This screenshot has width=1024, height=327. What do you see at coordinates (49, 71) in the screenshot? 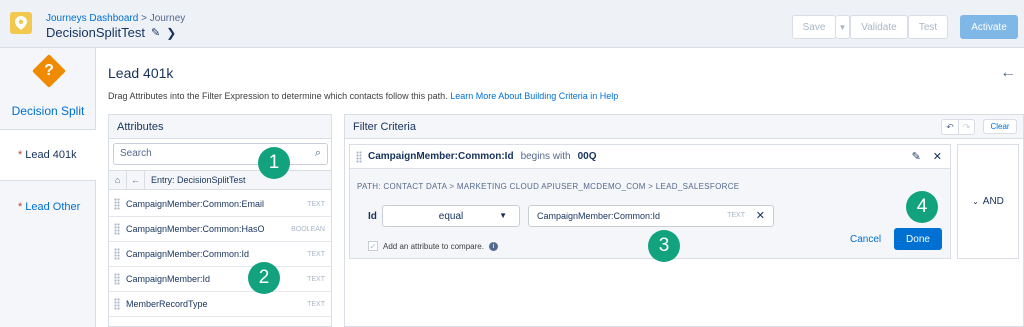
I see `decision-split-icon: ?` at bounding box center [49, 71].